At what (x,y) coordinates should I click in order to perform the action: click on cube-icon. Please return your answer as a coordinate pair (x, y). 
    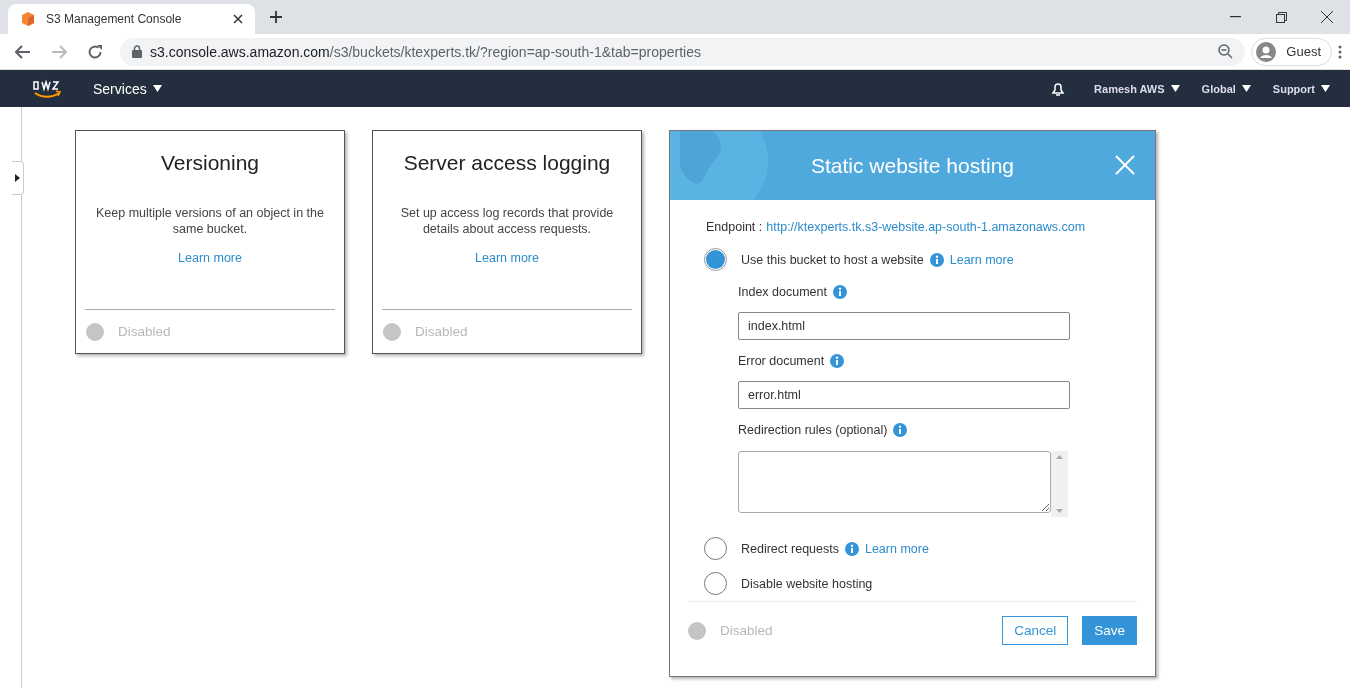
    Looking at the image, I should click on (28, 19).